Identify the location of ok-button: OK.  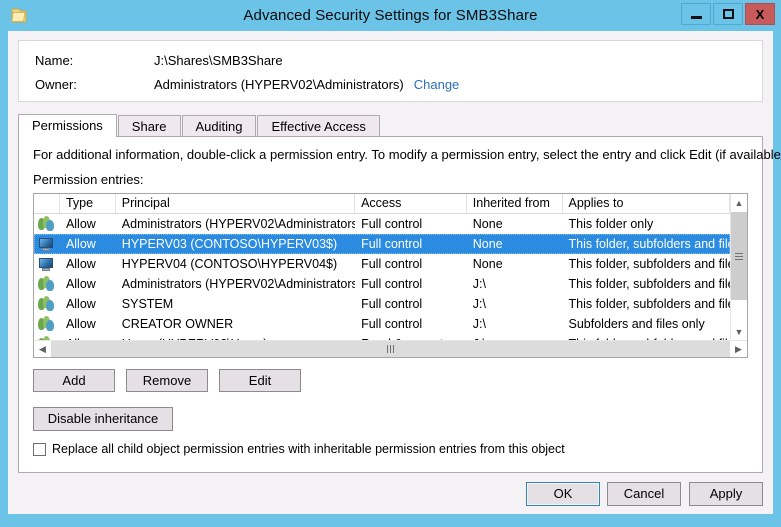
(563, 494).